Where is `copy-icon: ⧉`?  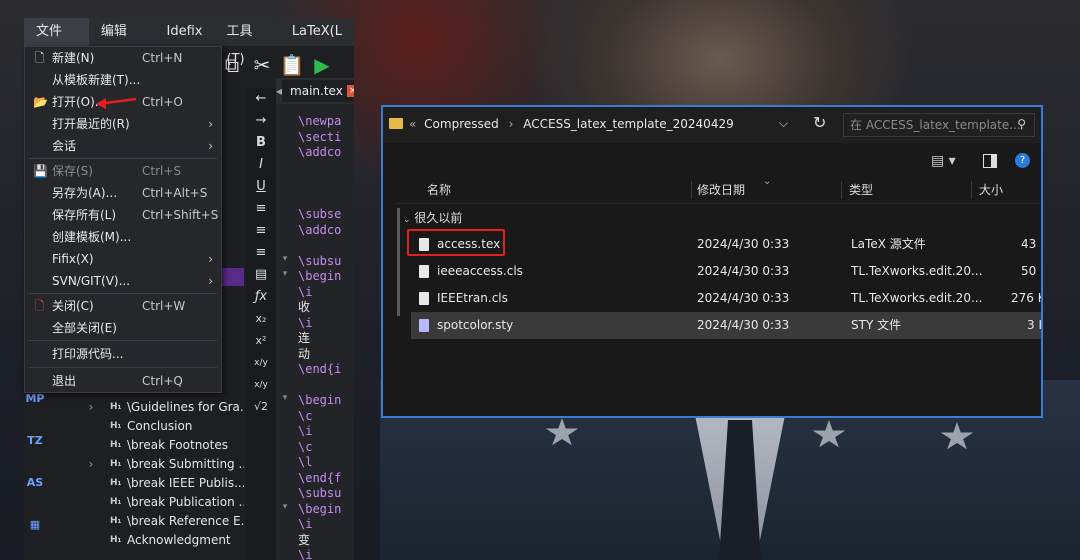
copy-icon: ⧉ is located at coordinates (232, 65).